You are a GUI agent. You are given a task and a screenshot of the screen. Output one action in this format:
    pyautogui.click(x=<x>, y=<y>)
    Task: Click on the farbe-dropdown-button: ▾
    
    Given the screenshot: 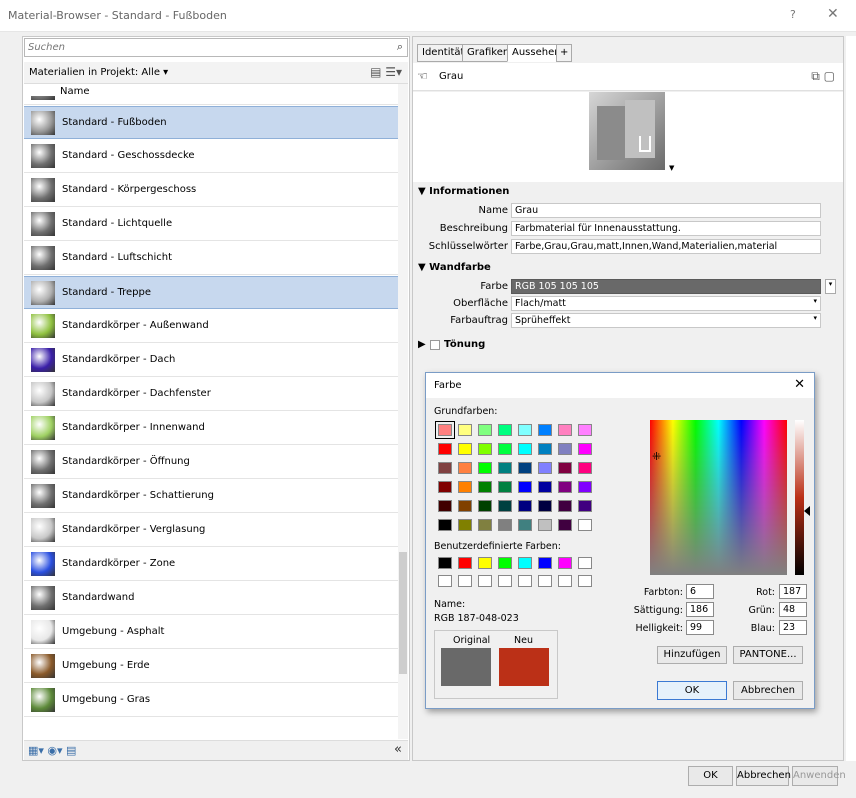 What is the action you would take?
    pyautogui.click(x=830, y=286)
    